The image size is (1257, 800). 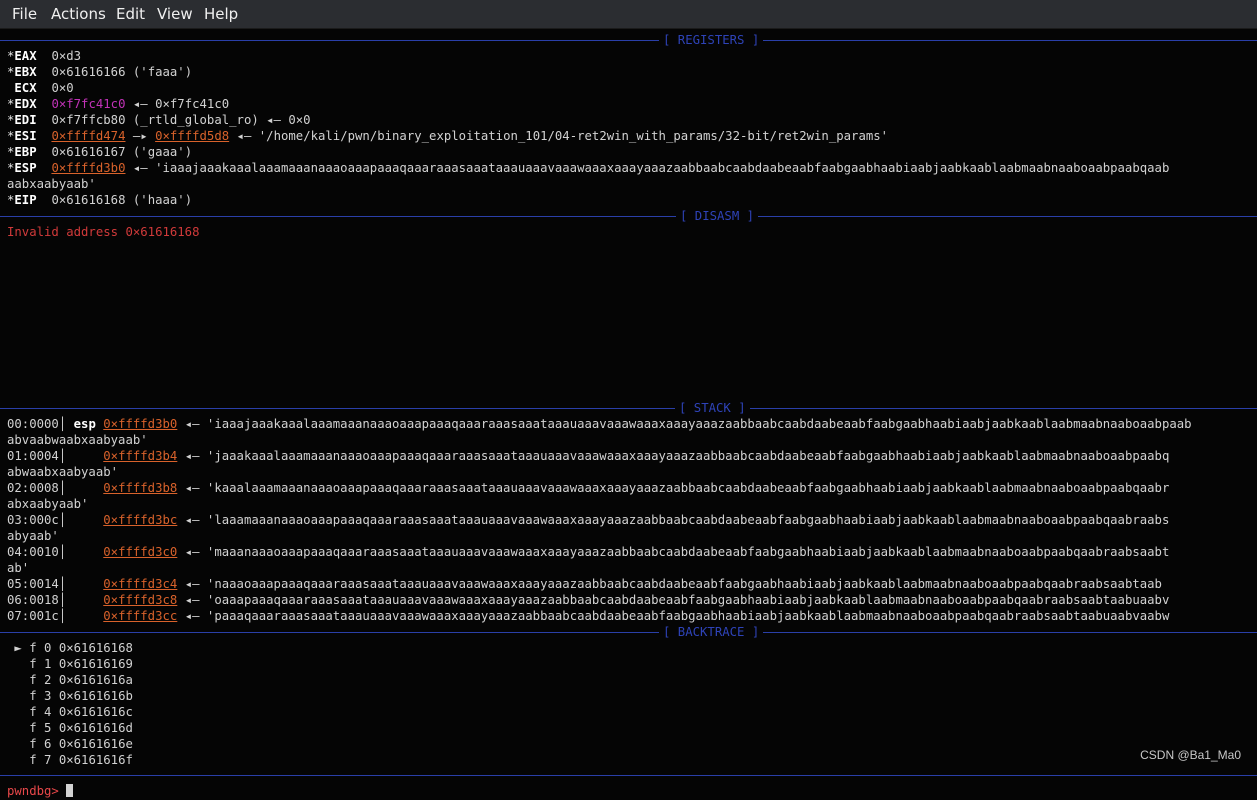 I want to click on disasm-header: [ DISASM ], so click(x=717, y=216).